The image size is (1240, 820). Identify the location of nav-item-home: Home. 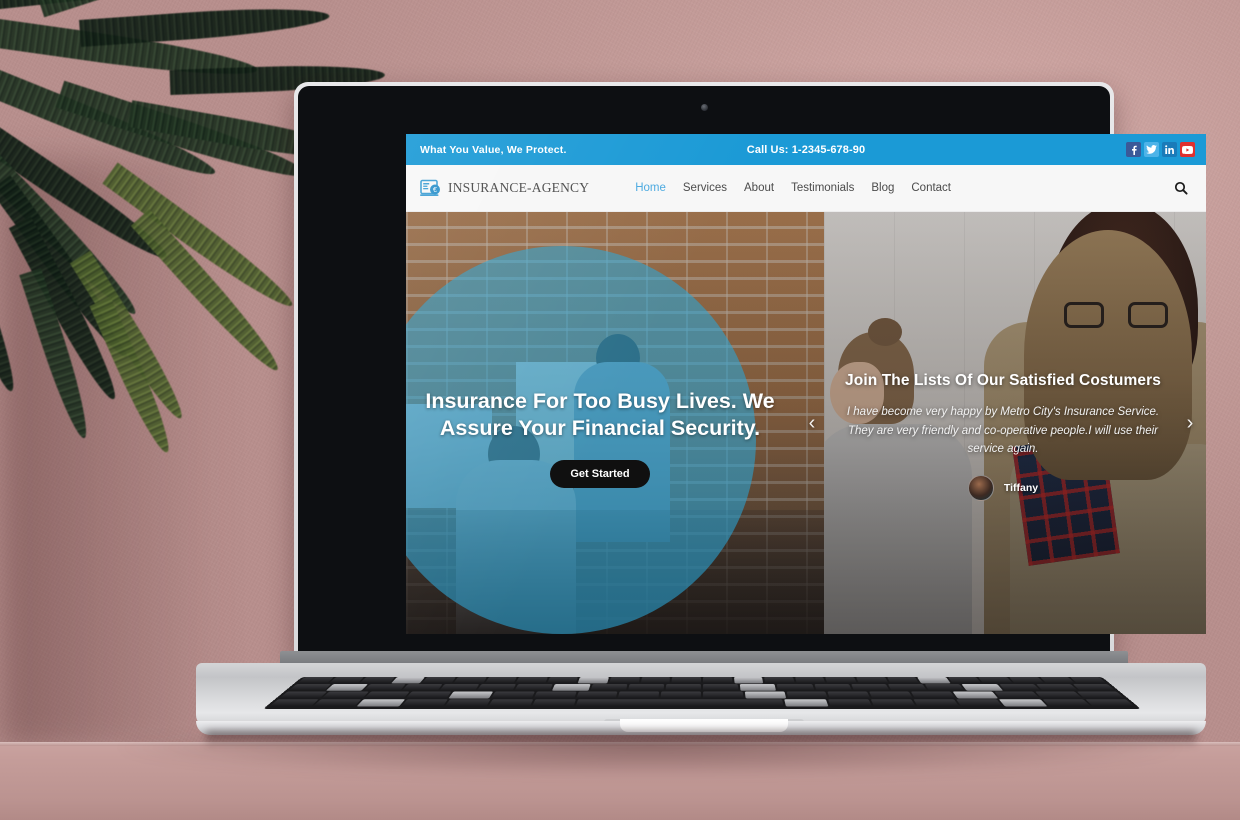
(650, 188).